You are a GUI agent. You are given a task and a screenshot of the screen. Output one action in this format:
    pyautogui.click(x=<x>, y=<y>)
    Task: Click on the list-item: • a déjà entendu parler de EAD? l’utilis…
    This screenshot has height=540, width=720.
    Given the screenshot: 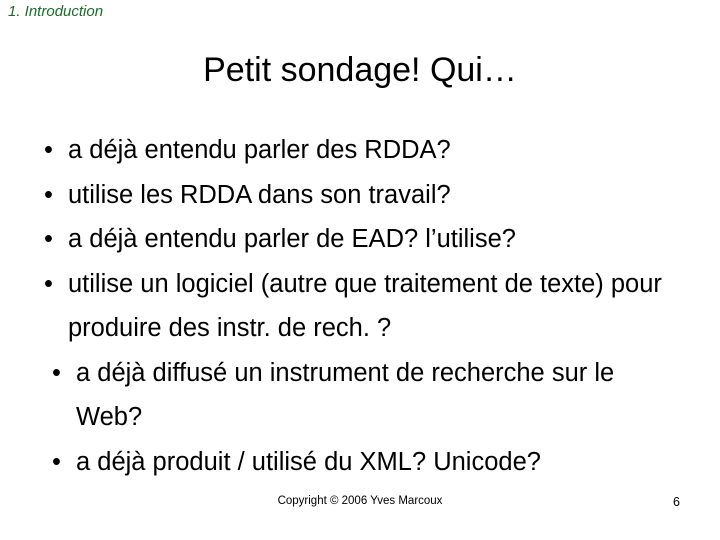 What is the action you would take?
    pyautogui.click(x=356, y=239)
    